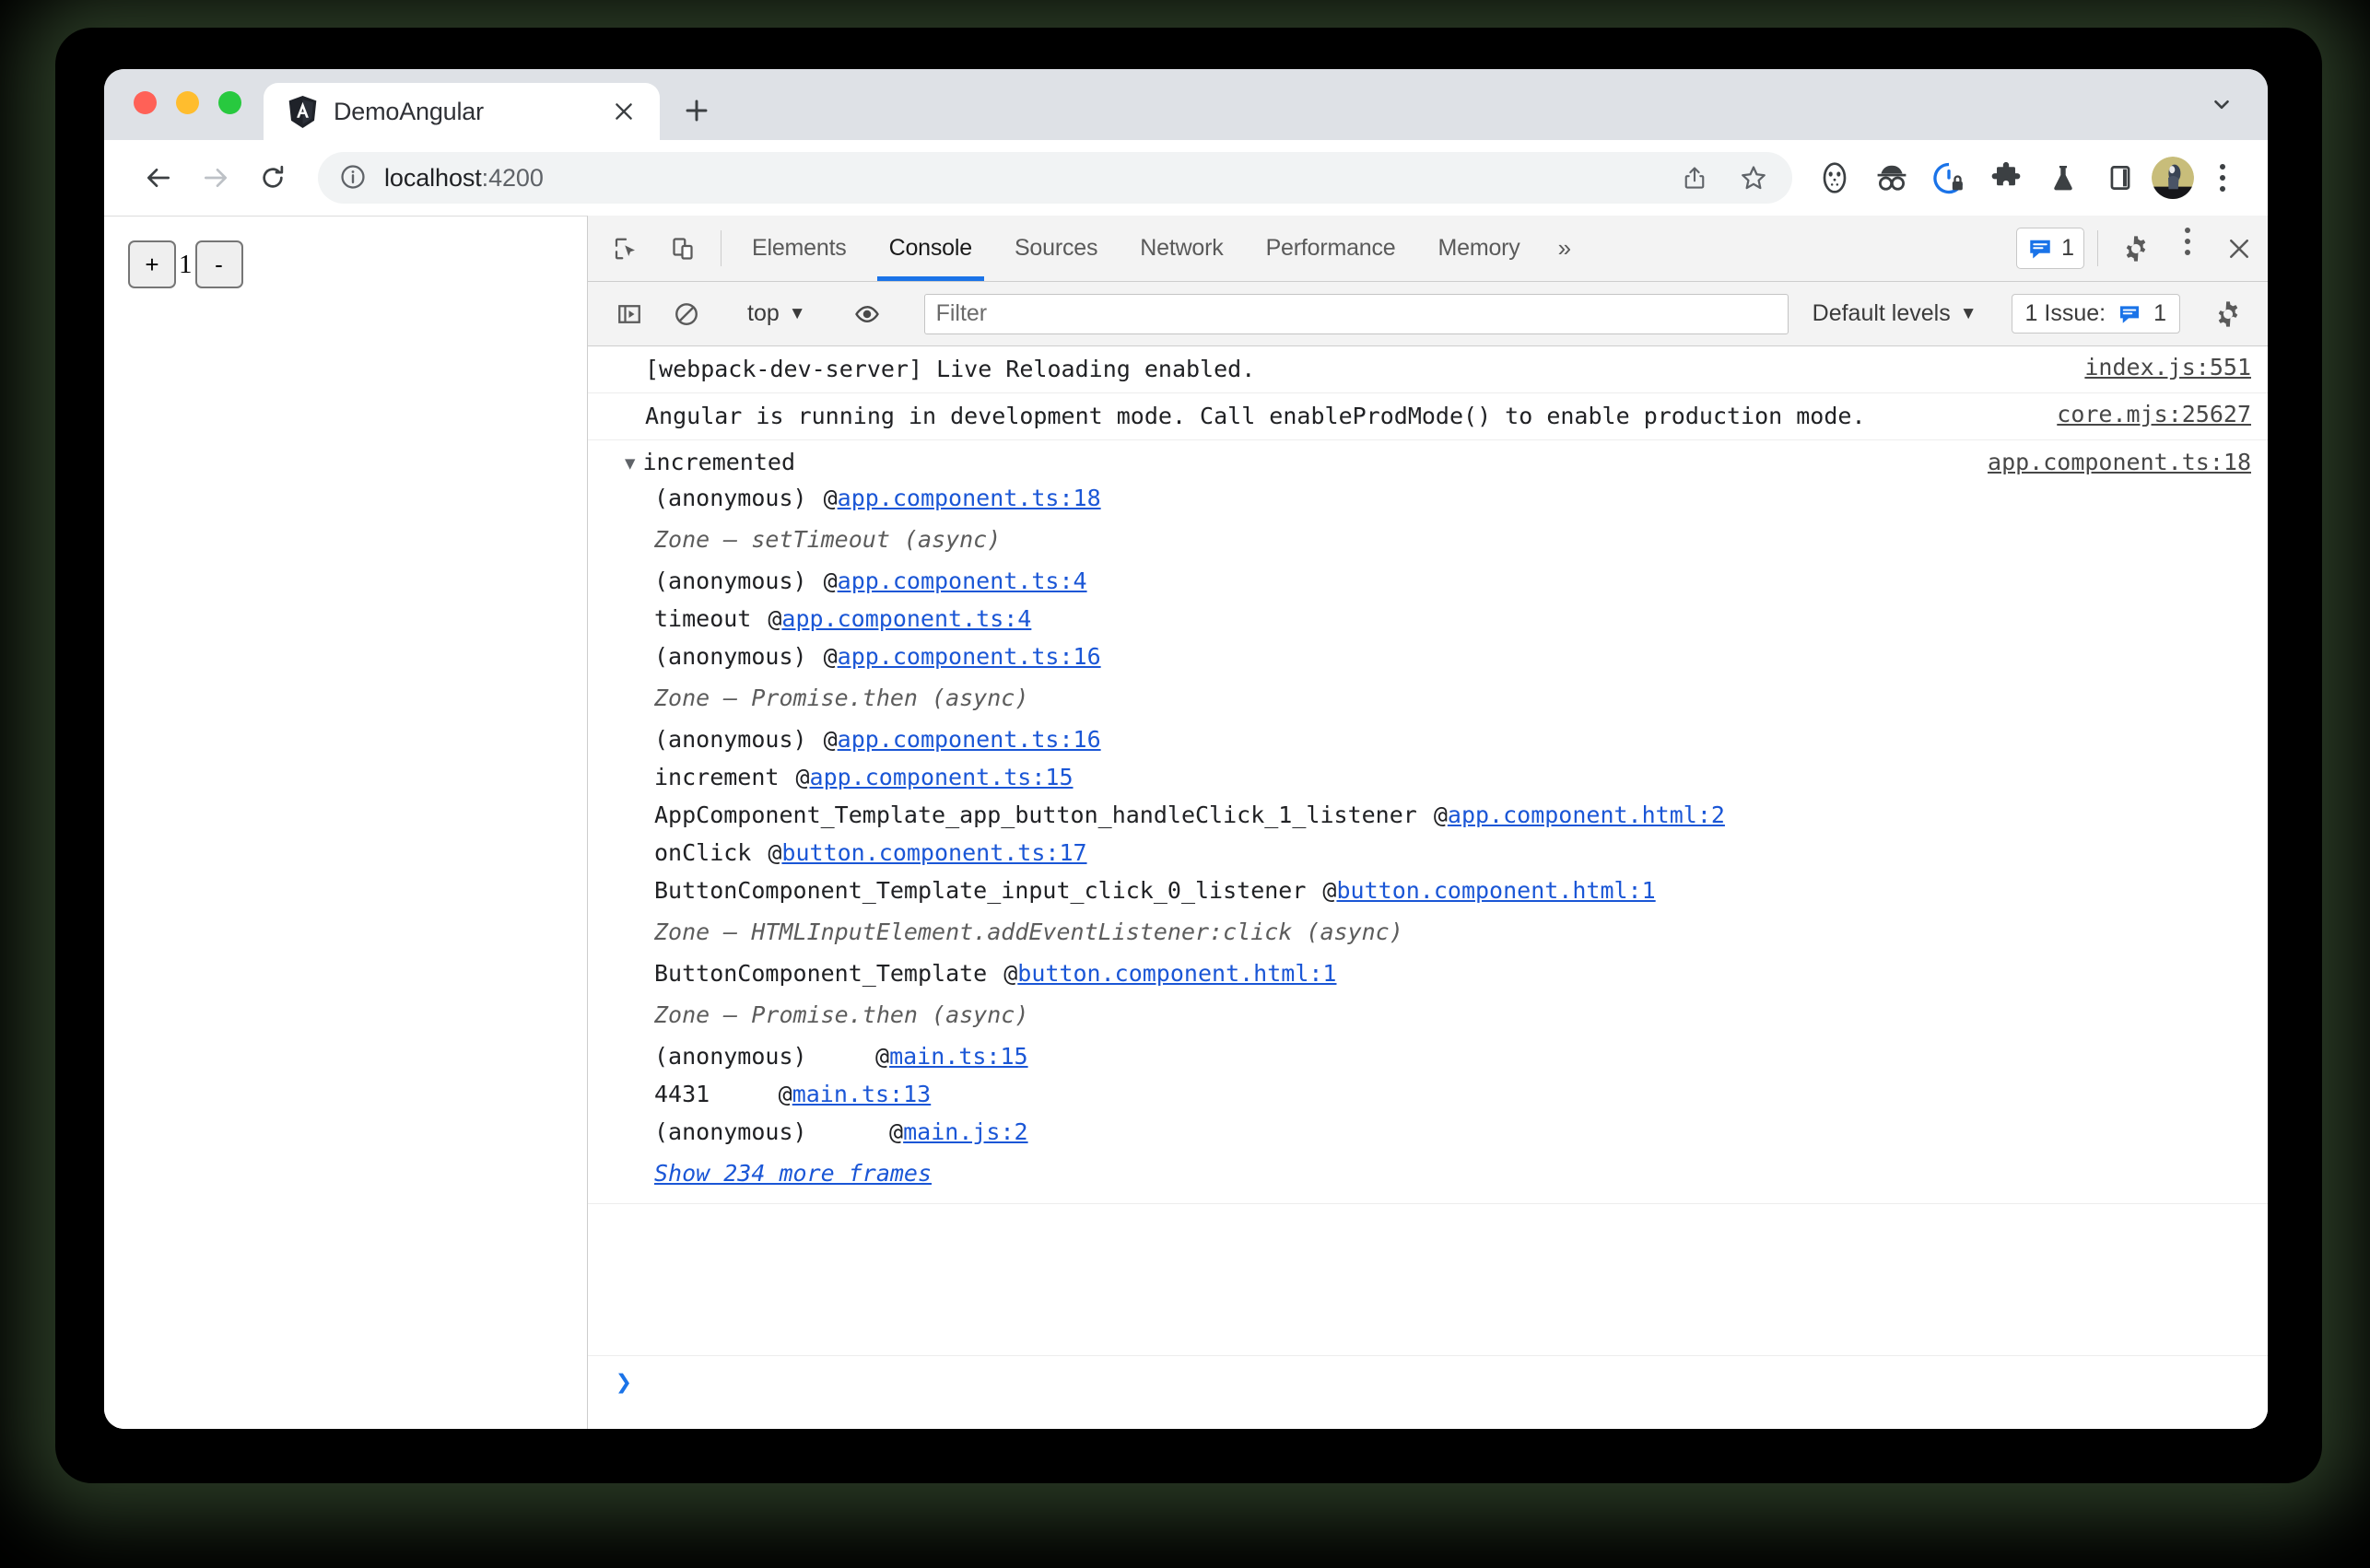 Image resolution: width=2370 pixels, height=1568 pixels. What do you see at coordinates (1694, 178) in the screenshot?
I see `share-icon` at bounding box center [1694, 178].